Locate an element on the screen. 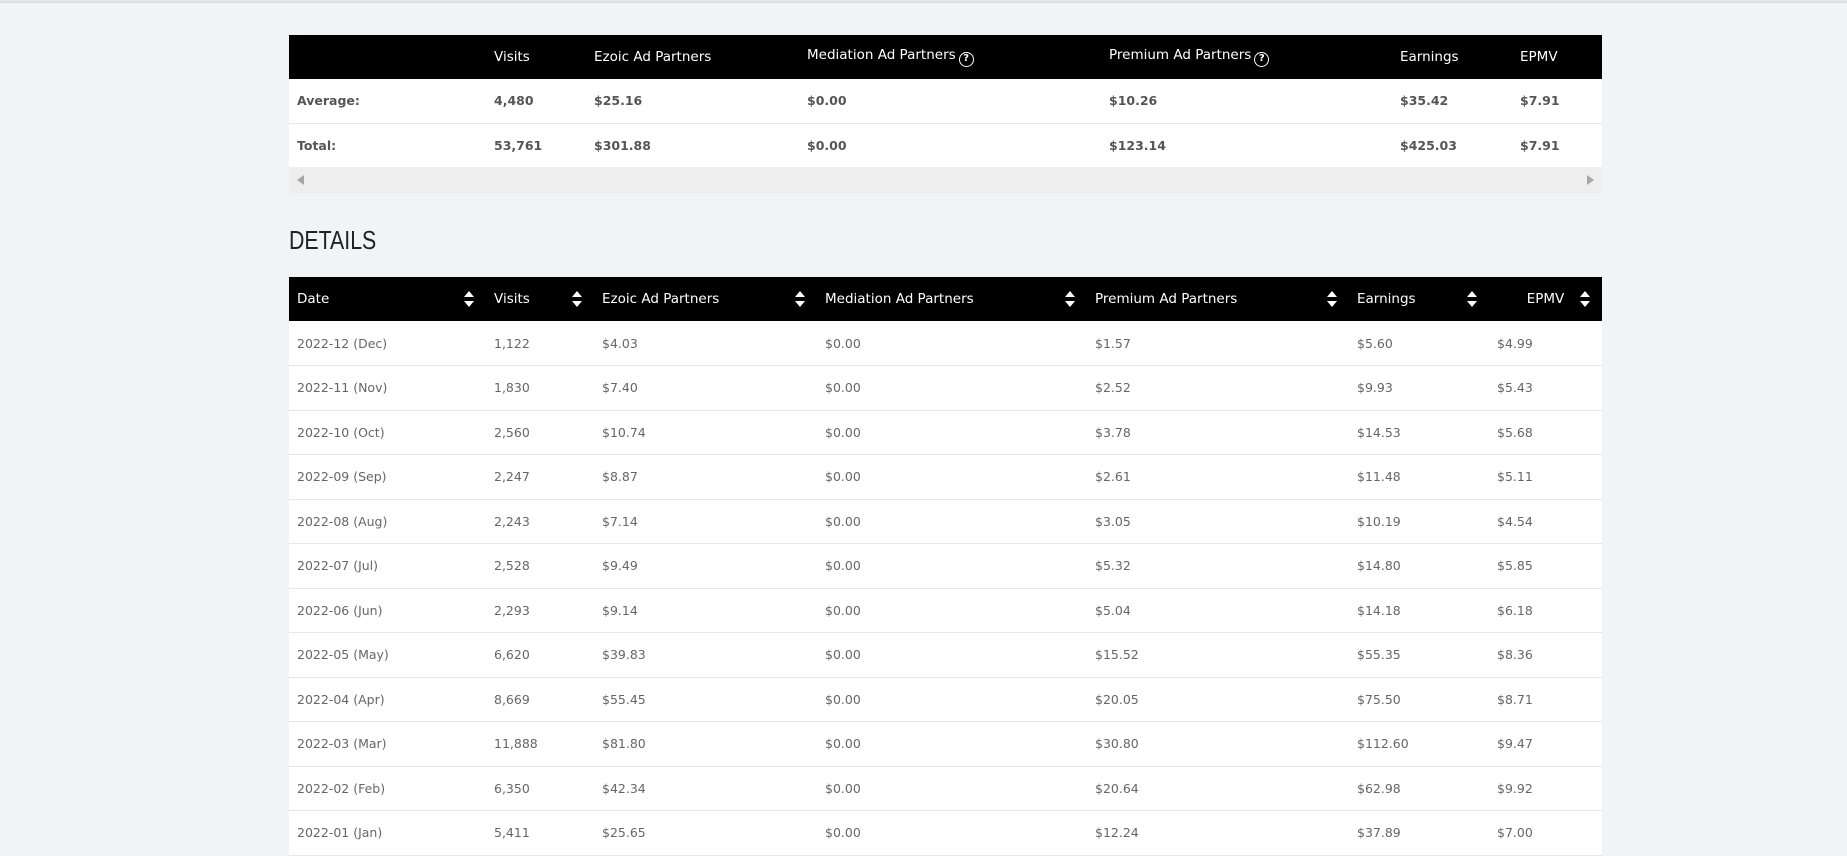 Image resolution: width=1847 pixels, height=856 pixels. cell-ezoic: $10.74 is located at coordinates (705, 432).